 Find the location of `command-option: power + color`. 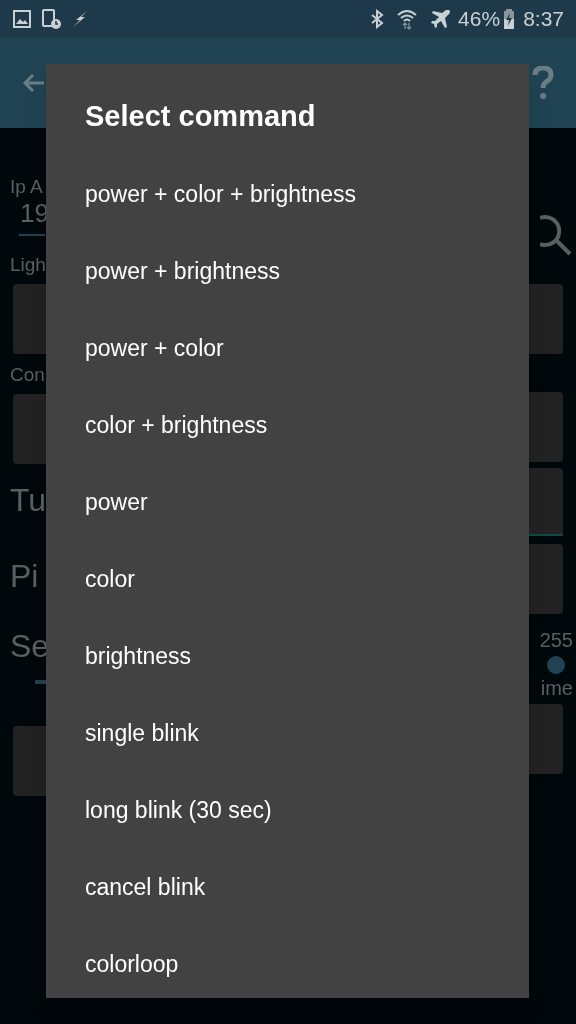

command-option: power + color is located at coordinates (287, 348).